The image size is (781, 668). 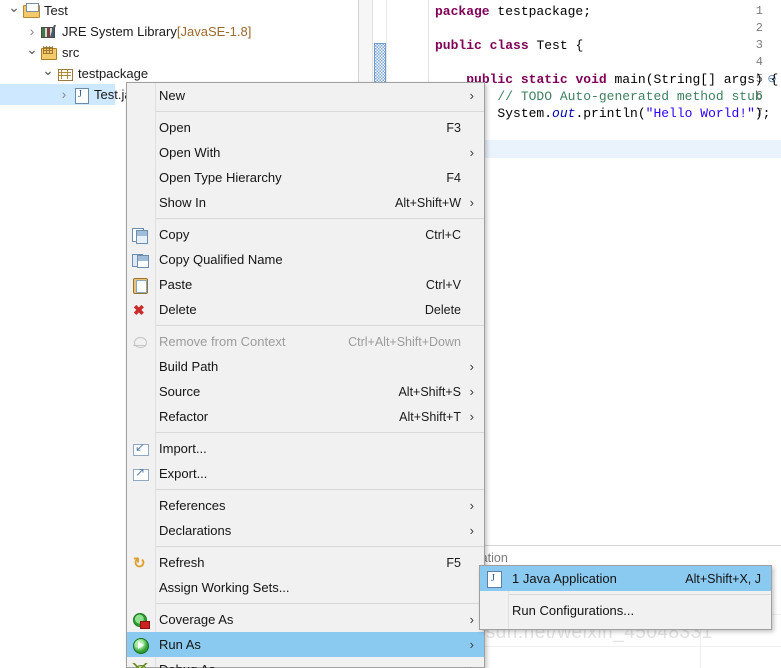 I want to click on copy-icon, so click(x=140, y=235).